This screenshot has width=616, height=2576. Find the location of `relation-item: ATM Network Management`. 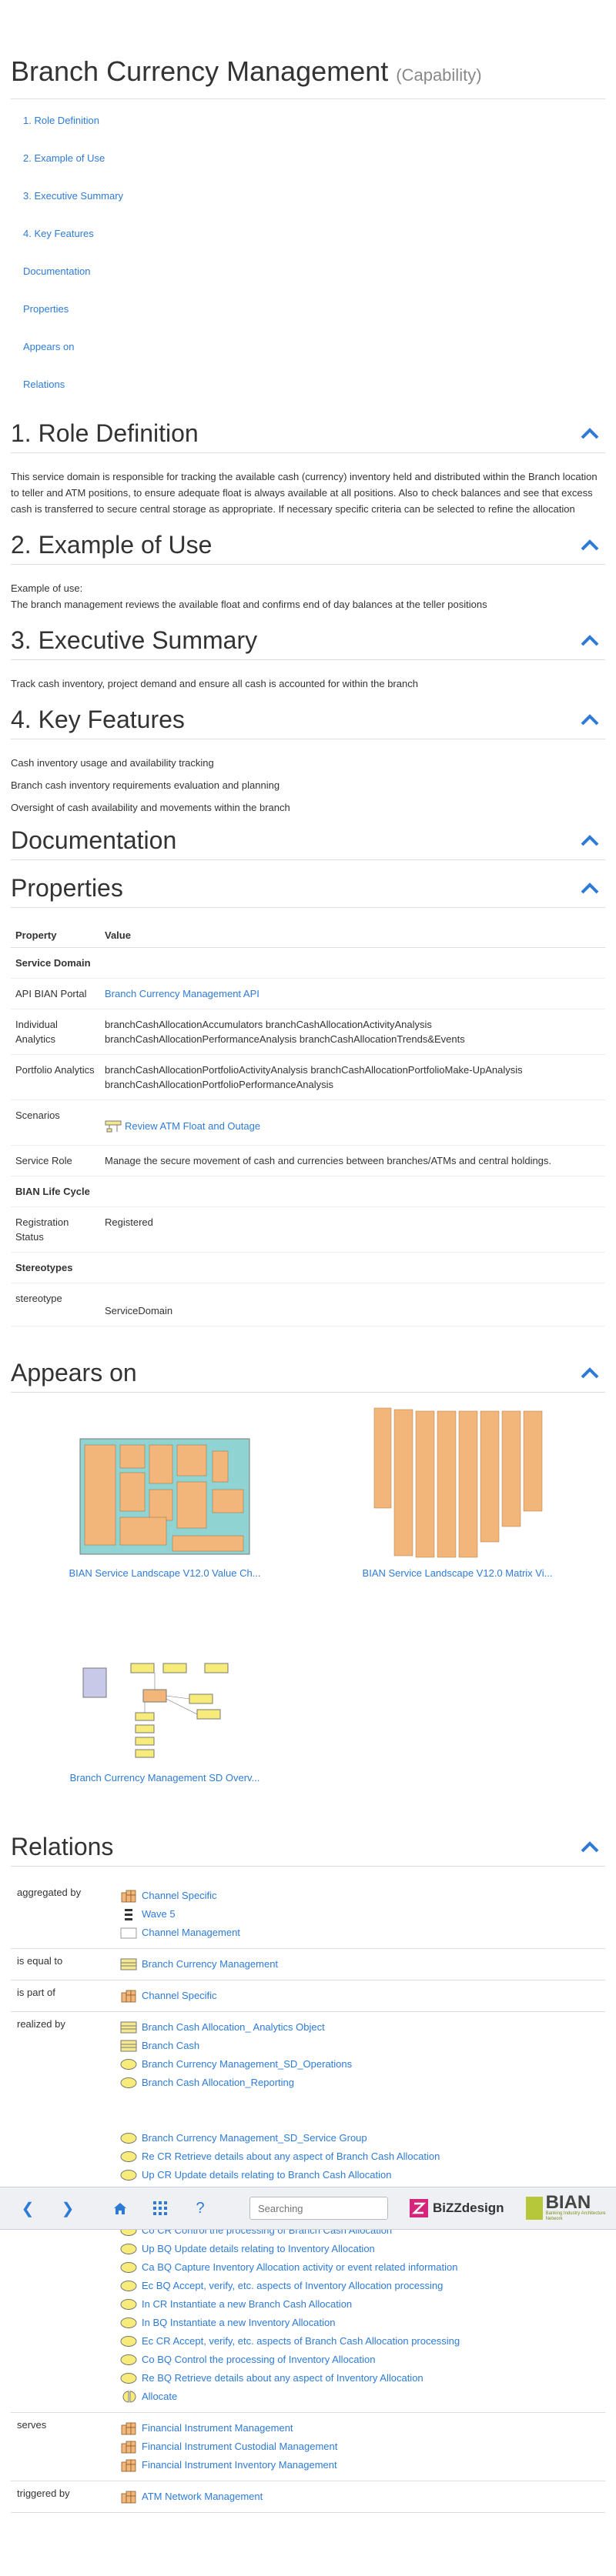

relation-item: ATM Network Management is located at coordinates (360, 2497).